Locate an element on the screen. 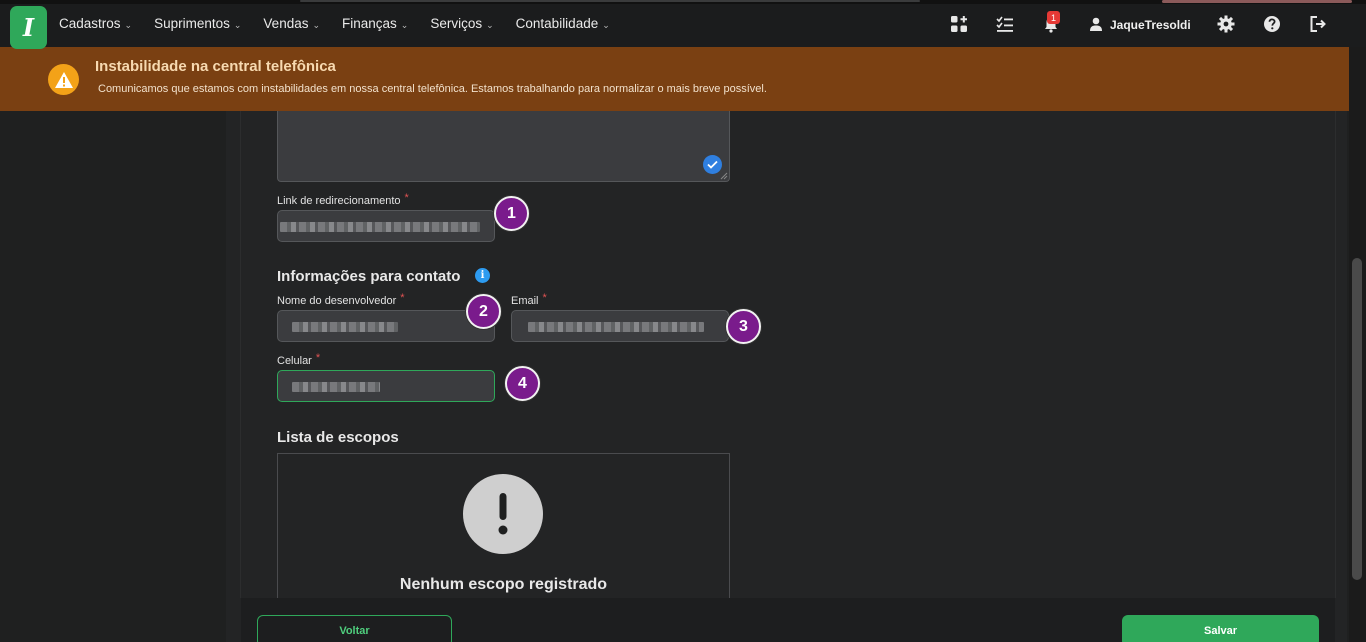  username-label: JaqueTresoldi is located at coordinates (1150, 25).